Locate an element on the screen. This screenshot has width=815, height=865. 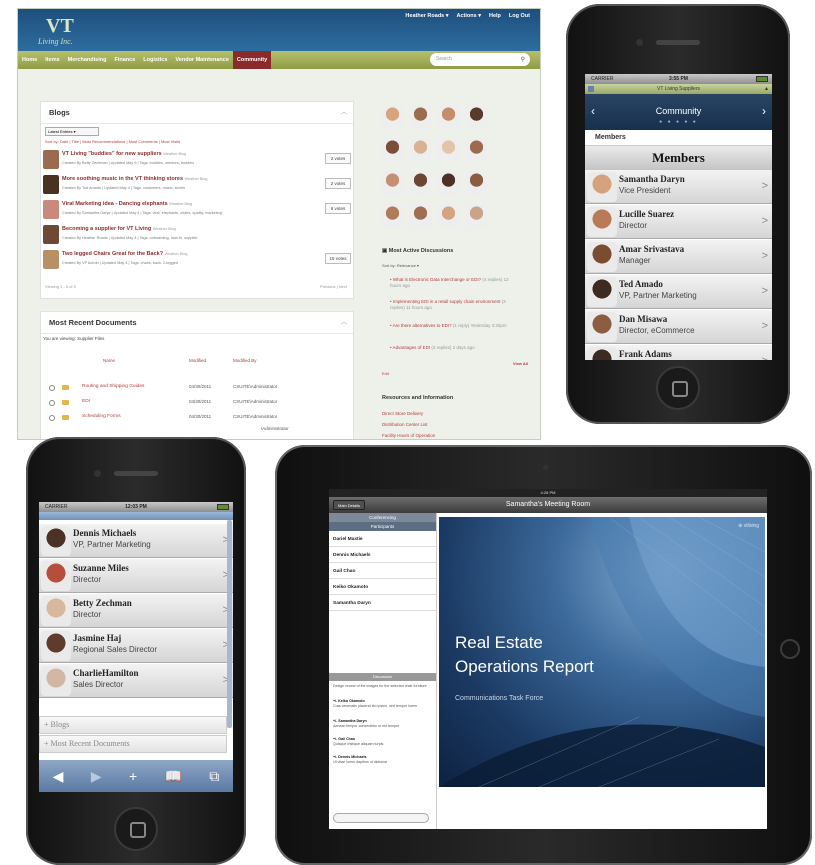
resource-link: Direct Store Delivery is located at coordinates (402, 413).